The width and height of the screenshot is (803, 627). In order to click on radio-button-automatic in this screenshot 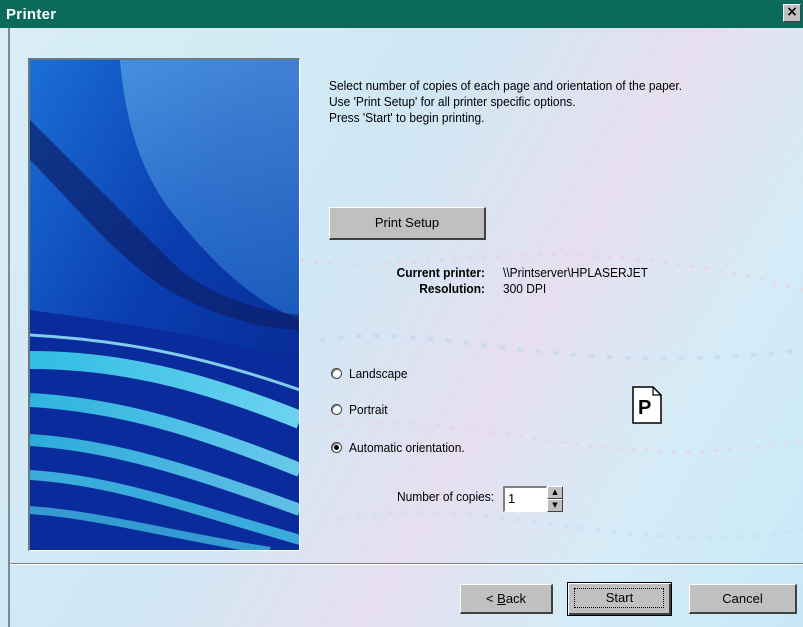, I will do `click(336, 447)`.